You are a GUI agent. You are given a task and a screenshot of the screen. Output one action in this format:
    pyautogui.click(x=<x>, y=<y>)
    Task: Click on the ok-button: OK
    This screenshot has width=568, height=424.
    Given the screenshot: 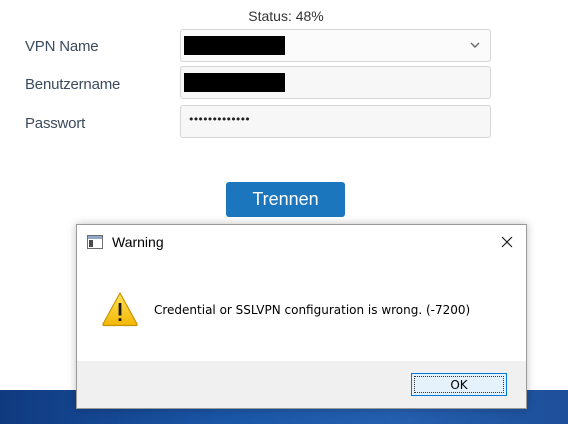 What is the action you would take?
    pyautogui.click(x=459, y=384)
    